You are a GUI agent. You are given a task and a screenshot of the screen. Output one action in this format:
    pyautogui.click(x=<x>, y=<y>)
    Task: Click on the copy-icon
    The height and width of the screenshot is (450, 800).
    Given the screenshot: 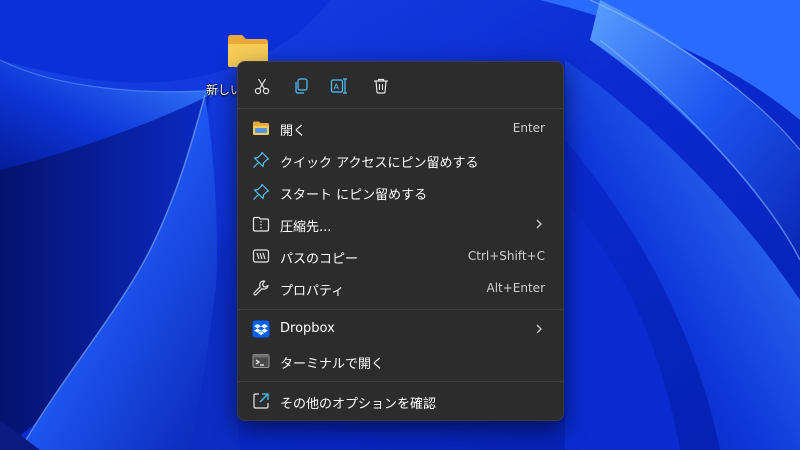 What is the action you would take?
    pyautogui.click(x=301, y=86)
    